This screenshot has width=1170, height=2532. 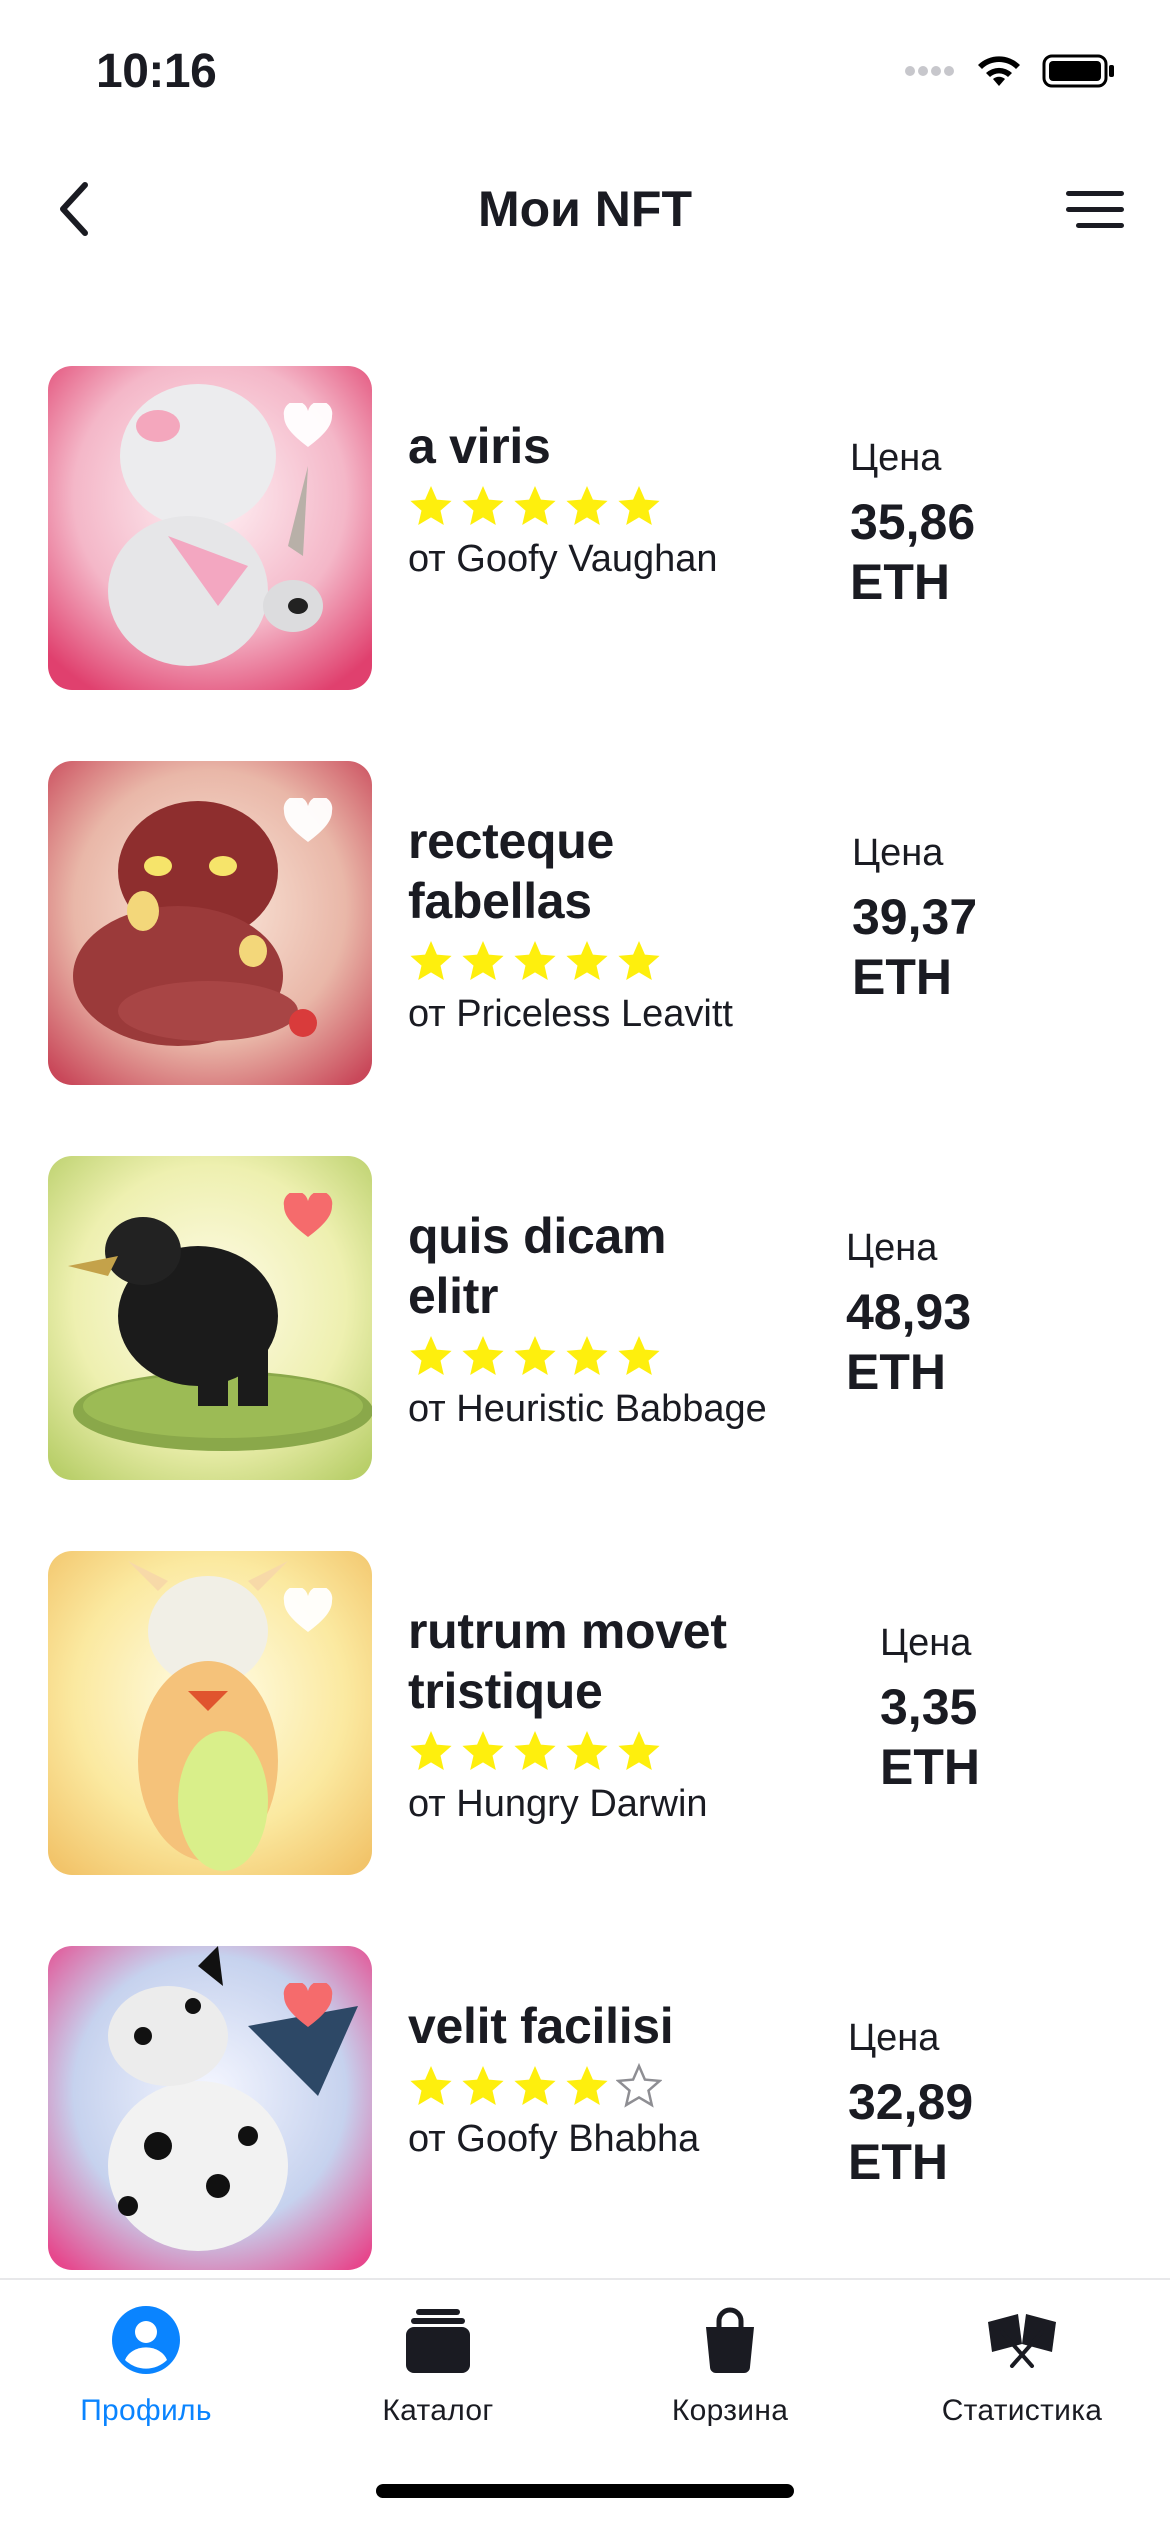 I want to click on nft-info: velit facilisi от Goofy Bhabha, so click(x=588, y=2079).